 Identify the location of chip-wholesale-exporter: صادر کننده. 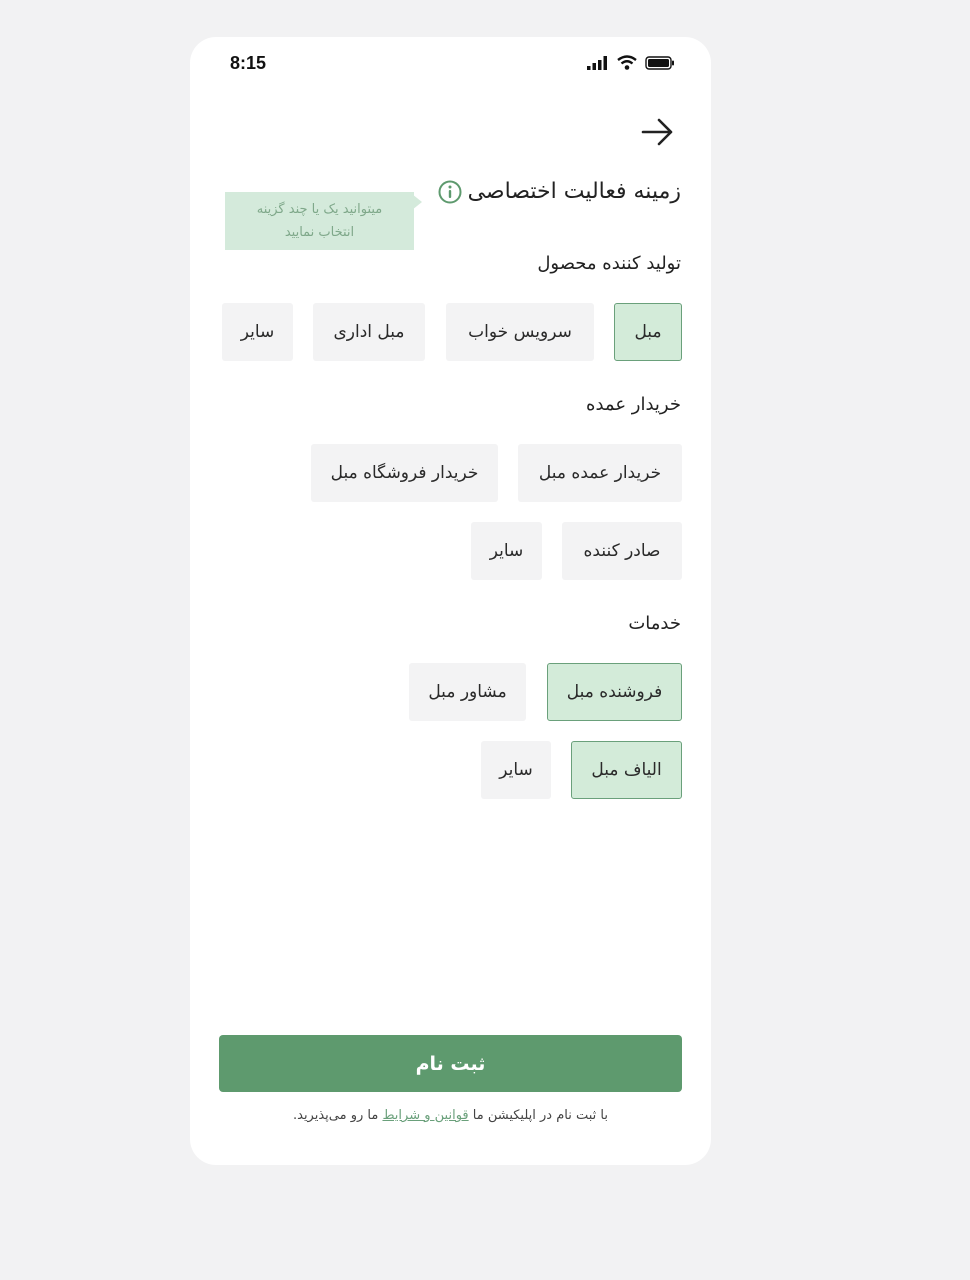
(622, 551).